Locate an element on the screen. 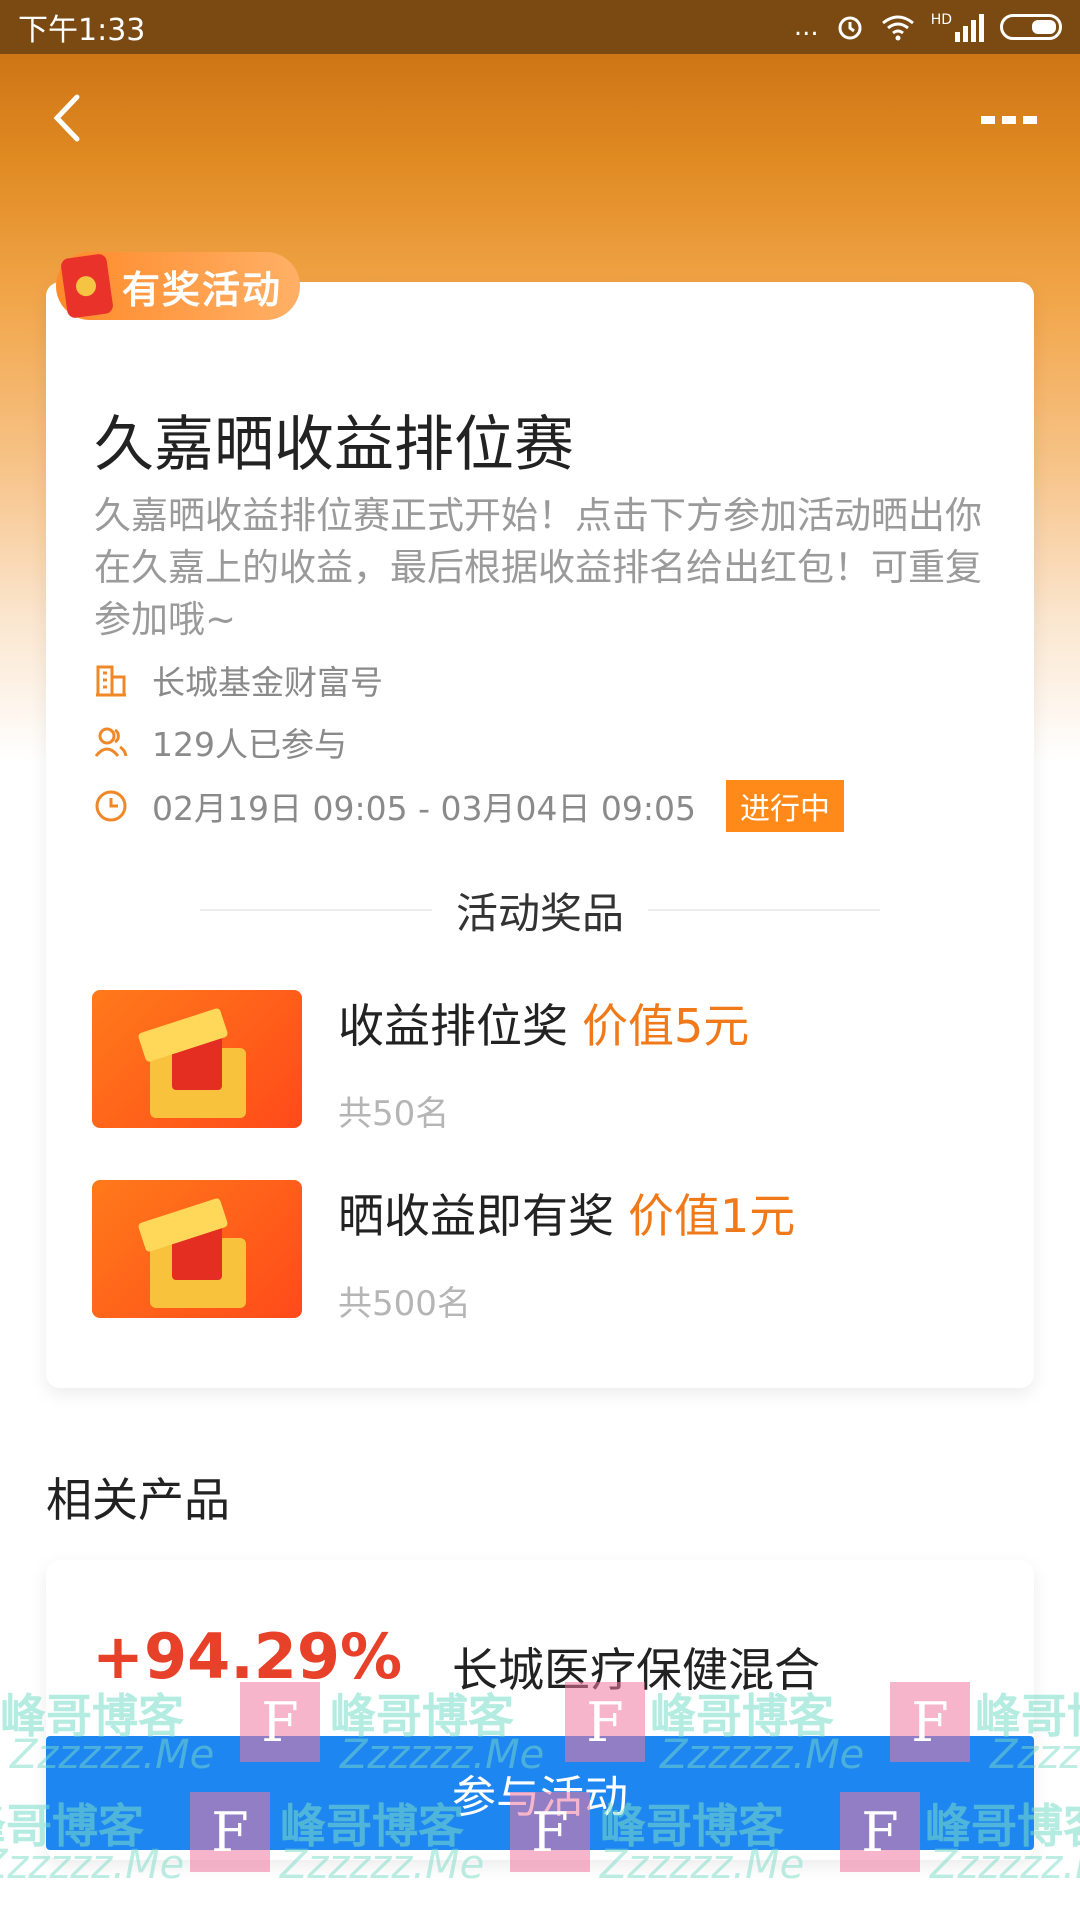  period-row: 02月19日 09:05 - 03月04日 09:05 进行中 is located at coordinates (469, 806).